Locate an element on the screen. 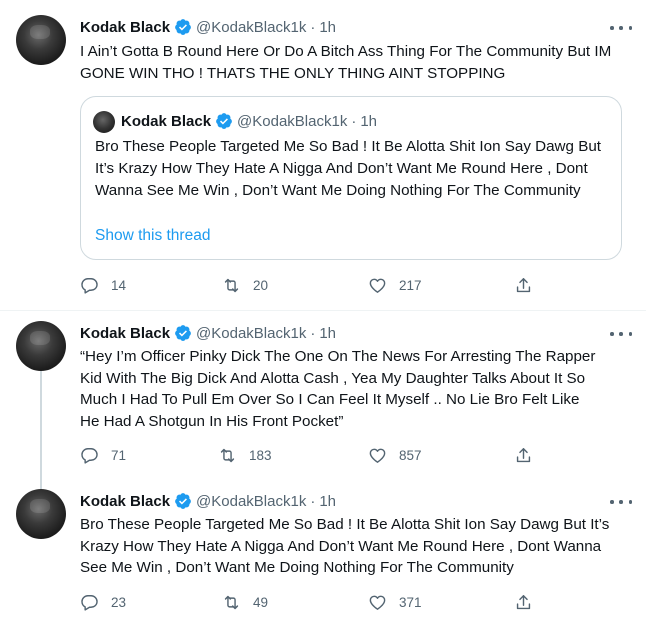 The width and height of the screenshot is (646, 628). tweet-actions: 71 183 857 is located at coordinates (310, 457).